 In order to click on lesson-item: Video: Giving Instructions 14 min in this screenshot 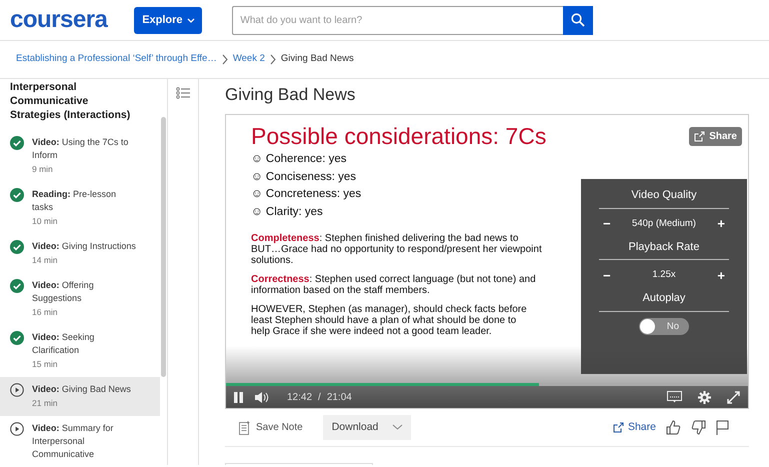, I will do `click(80, 253)`.